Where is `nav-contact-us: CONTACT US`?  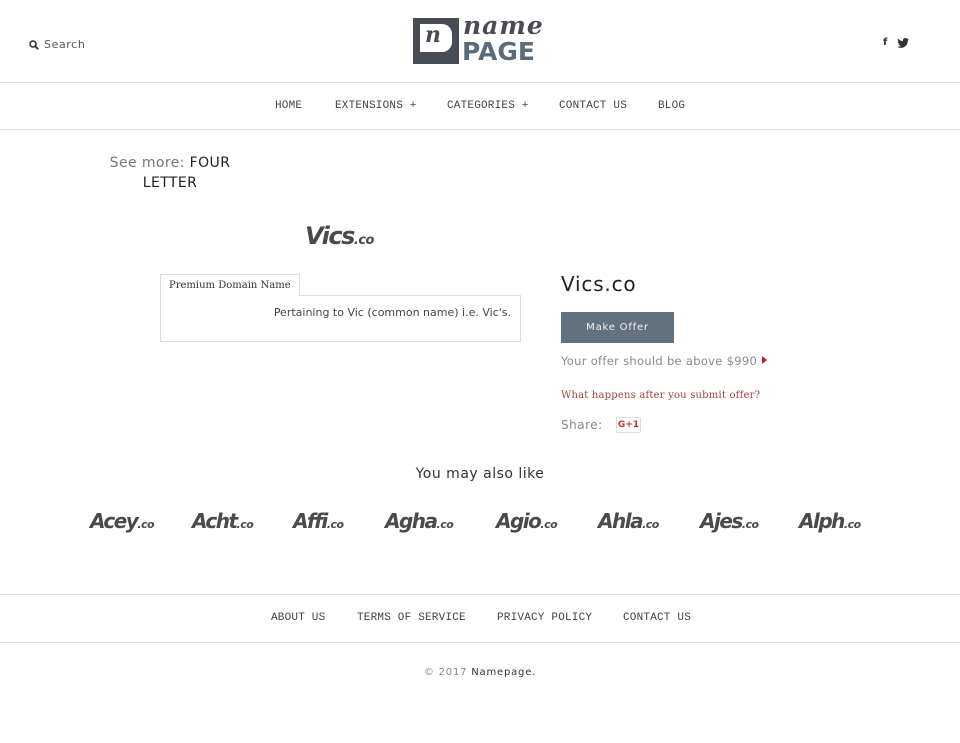 nav-contact-us: CONTACT US is located at coordinates (593, 106).